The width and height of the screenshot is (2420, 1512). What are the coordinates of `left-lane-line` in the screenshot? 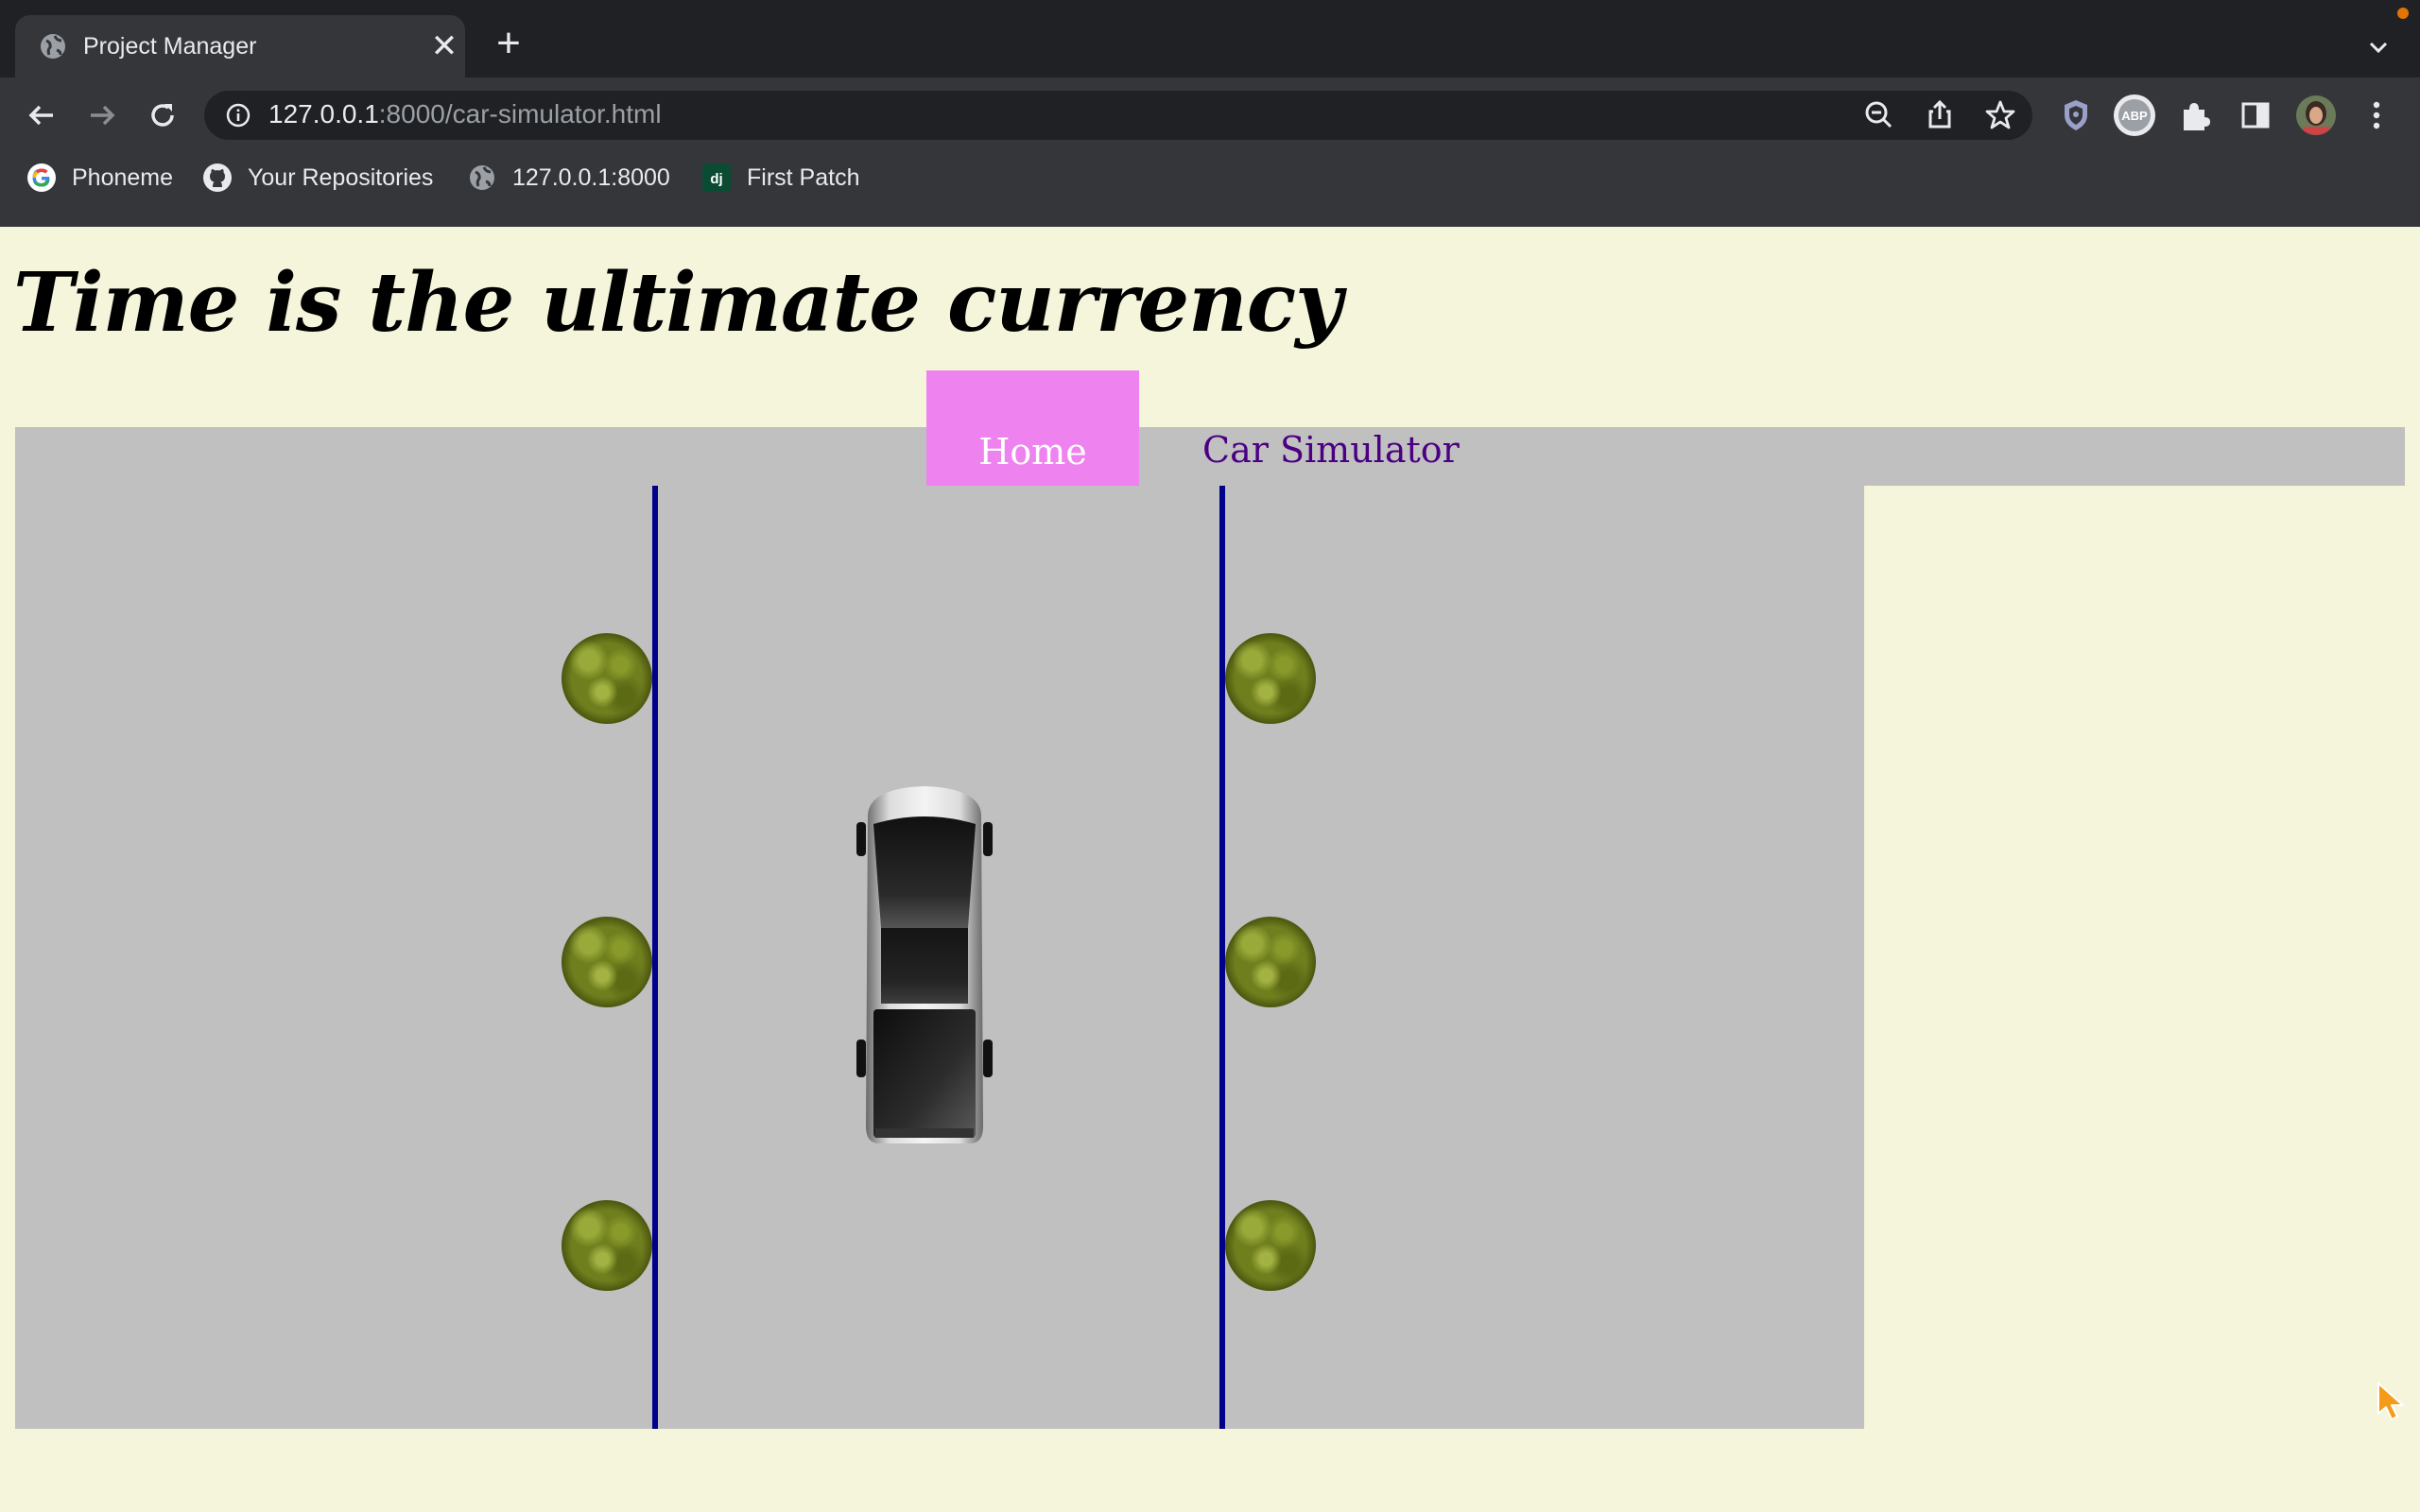 It's located at (655, 957).